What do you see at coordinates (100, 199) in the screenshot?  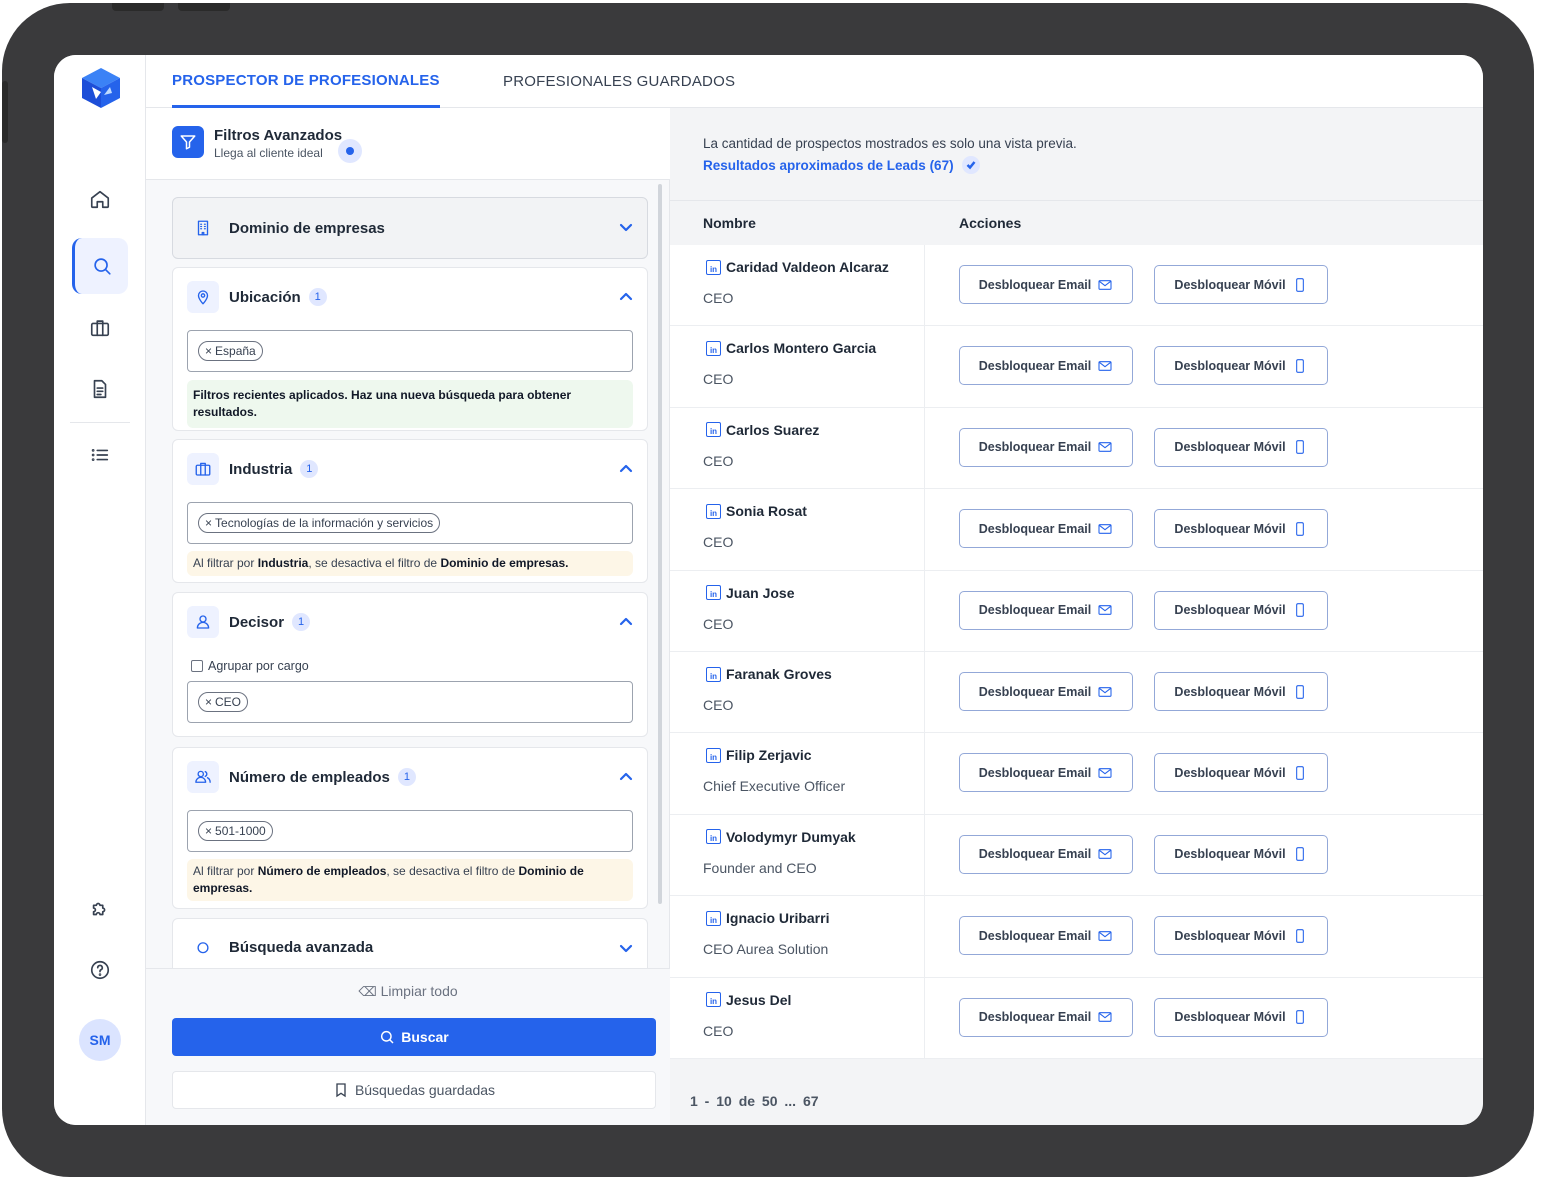 I see `nav-home` at bounding box center [100, 199].